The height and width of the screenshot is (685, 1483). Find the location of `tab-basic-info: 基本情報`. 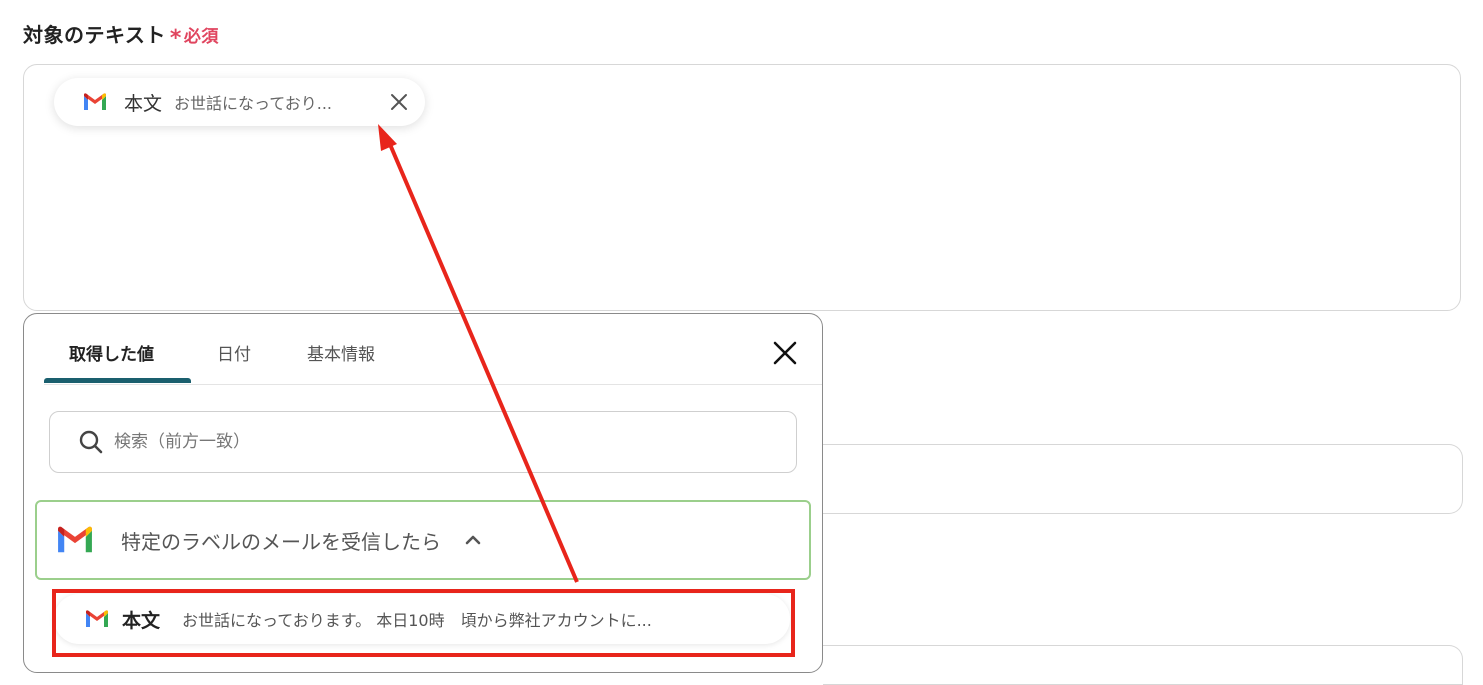

tab-basic-info: 基本情報 is located at coordinates (341, 352).